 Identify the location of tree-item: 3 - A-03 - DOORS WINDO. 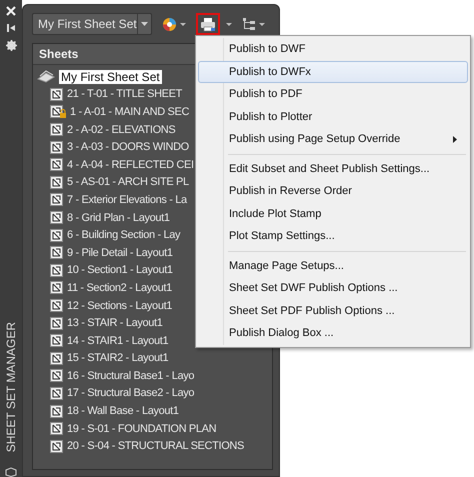
(128, 147).